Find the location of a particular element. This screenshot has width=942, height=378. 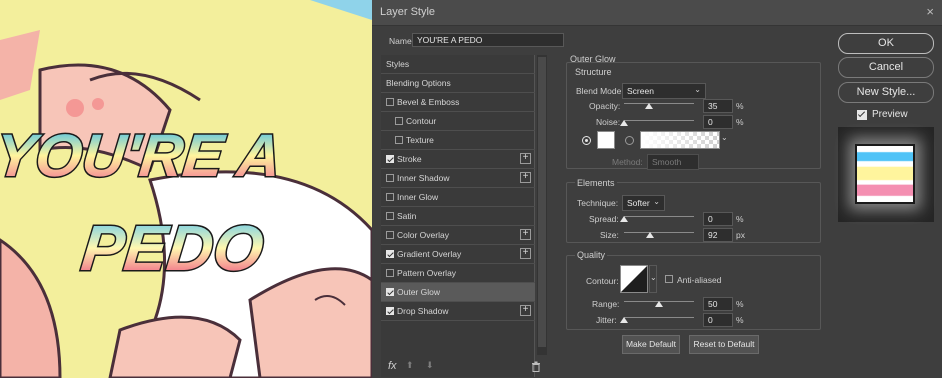

solid-color-radio is located at coordinates (586, 140).